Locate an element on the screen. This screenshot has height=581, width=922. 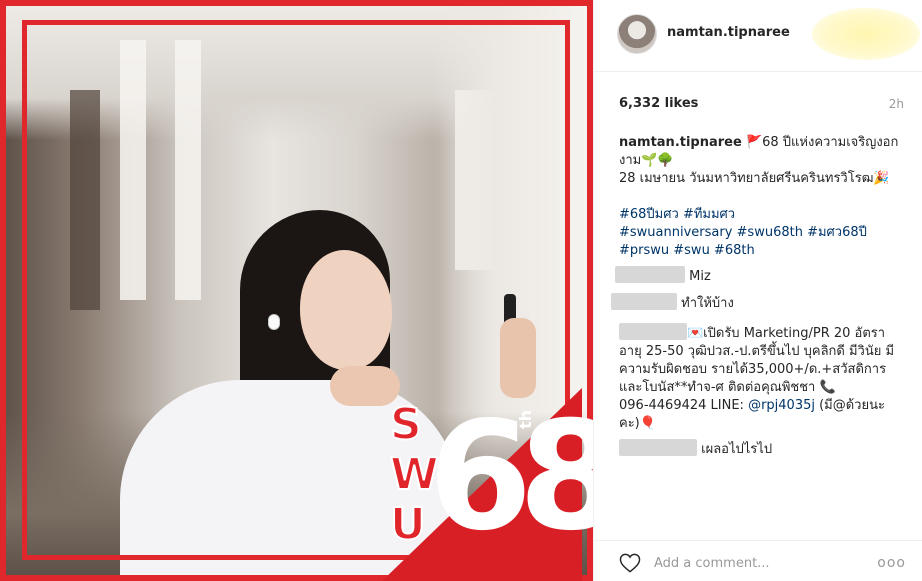
comment-text: 💌เปิดรับ Marketing/PR 20 อัตรา is located at coordinates (786, 333).